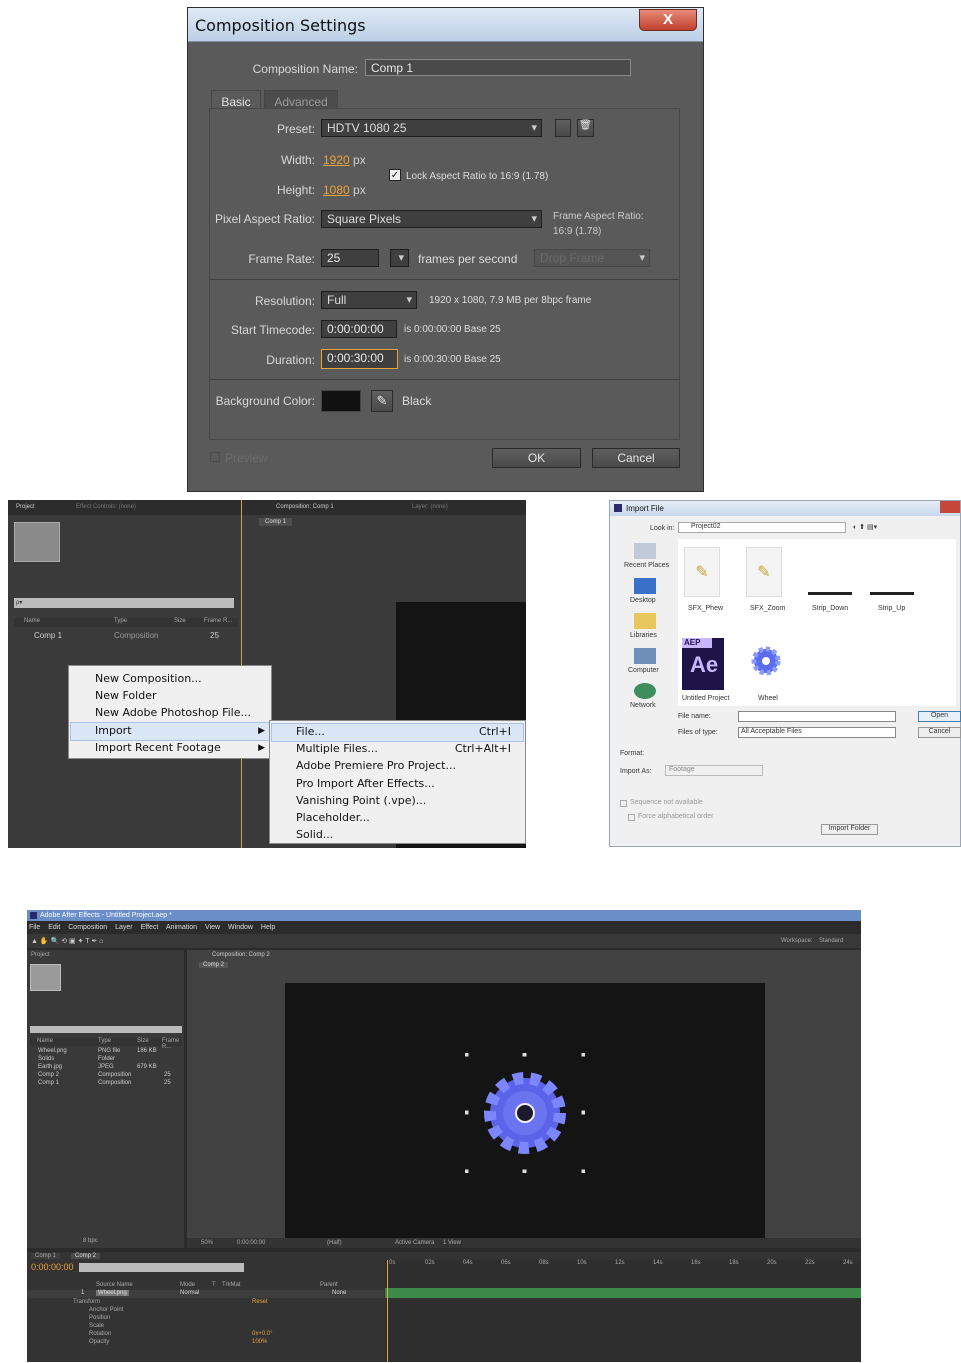 The image size is (961, 1363). What do you see at coordinates (100, 1334) in the screenshot?
I see `prop-rotation: Rotation` at bounding box center [100, 1334].